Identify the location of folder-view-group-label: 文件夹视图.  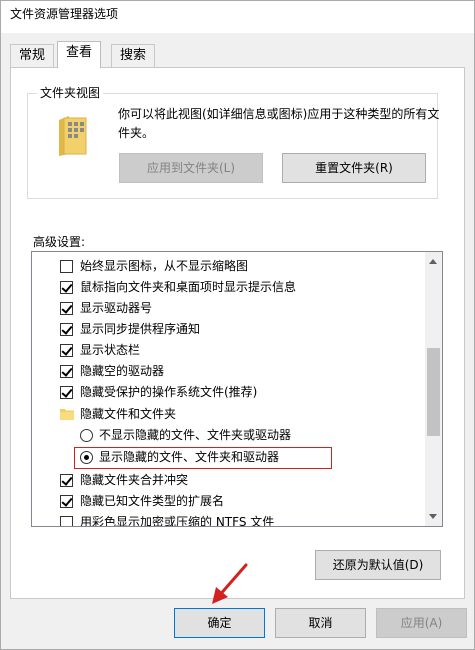
(70, 92).